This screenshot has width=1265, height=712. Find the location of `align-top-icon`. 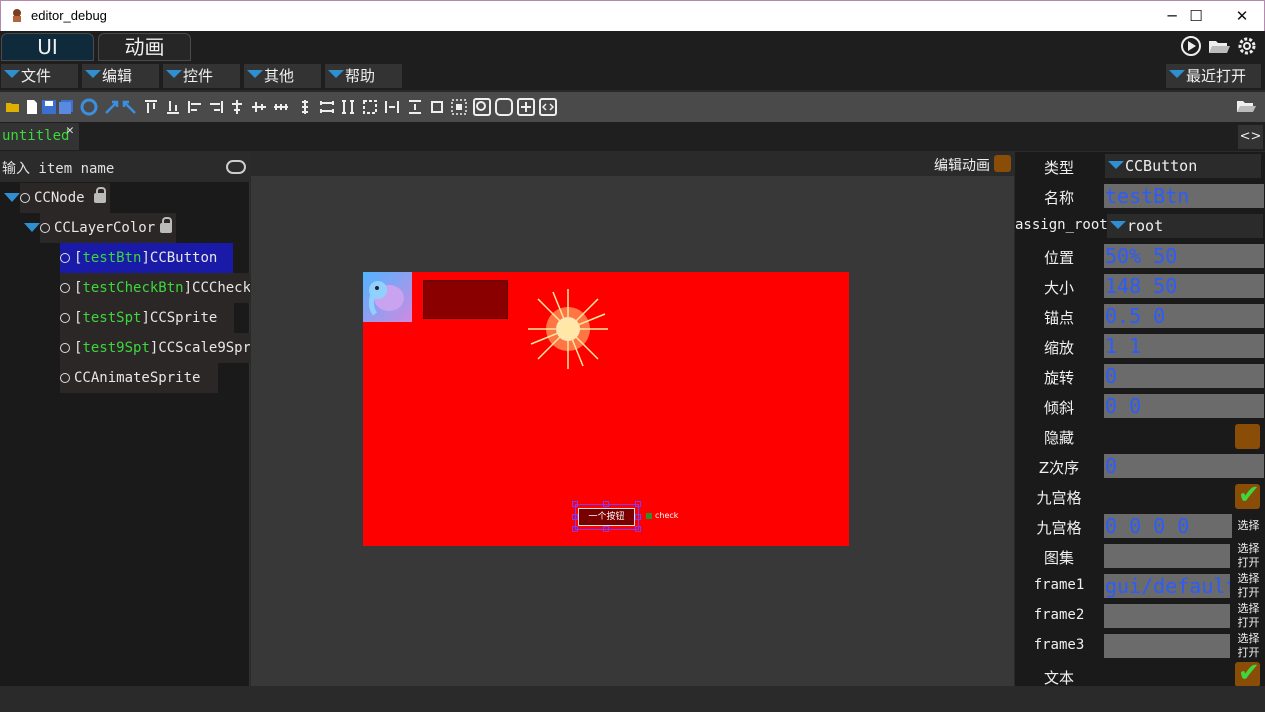

align-top-icon is located at coordinates (151, 107).